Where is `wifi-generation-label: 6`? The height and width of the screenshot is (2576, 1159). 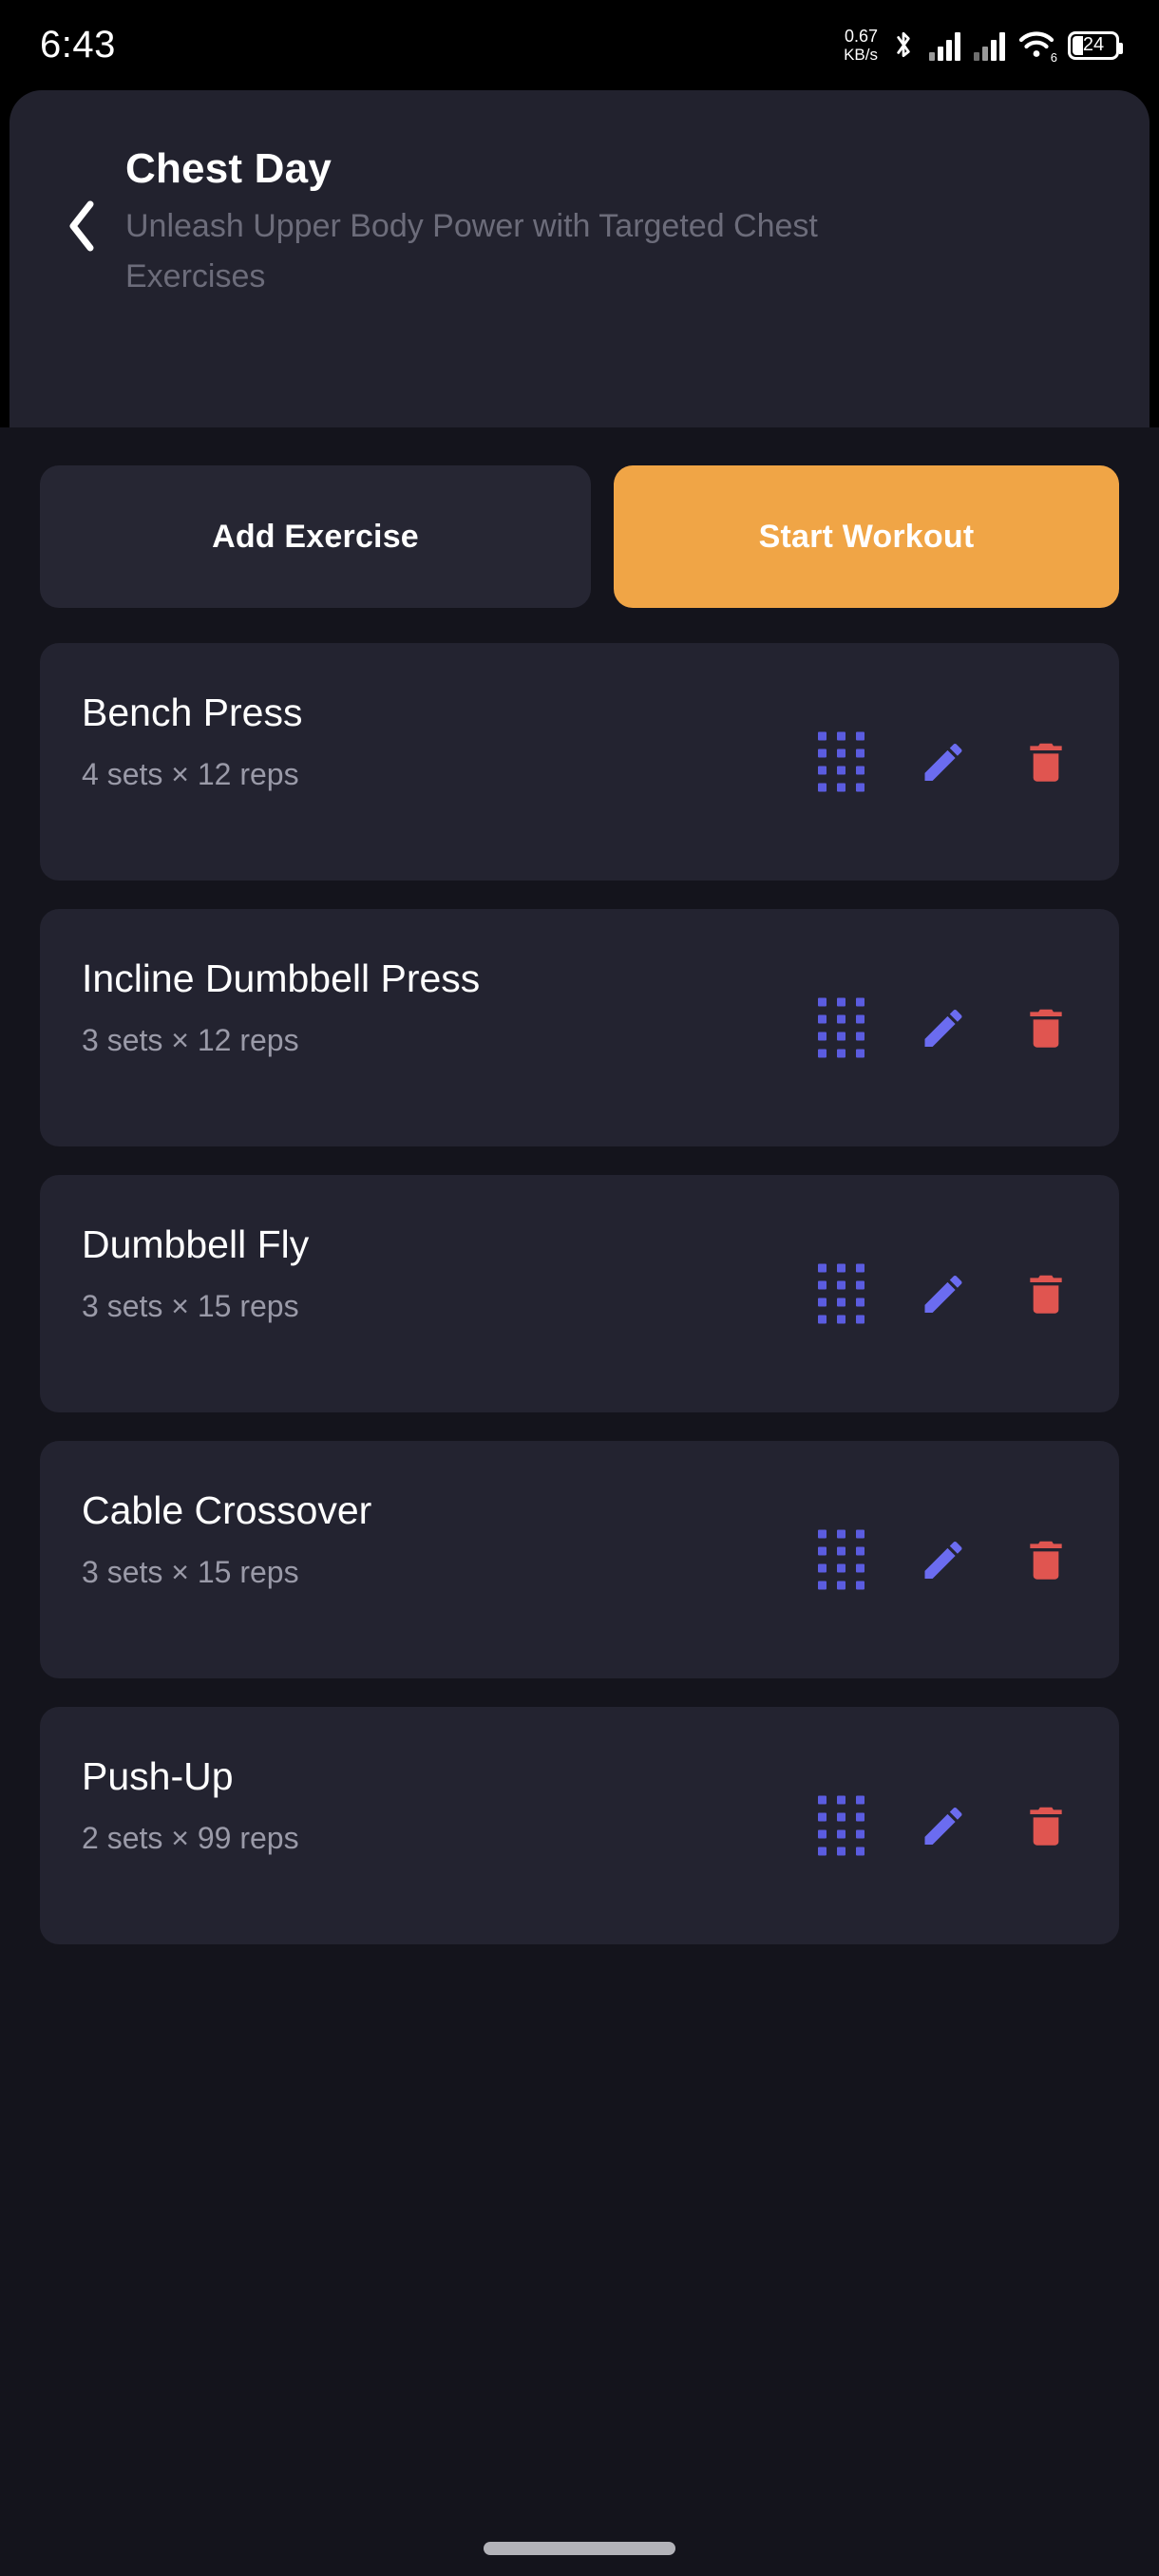 wifi-generation-label: 6 is located at coordinates (1053, 57).